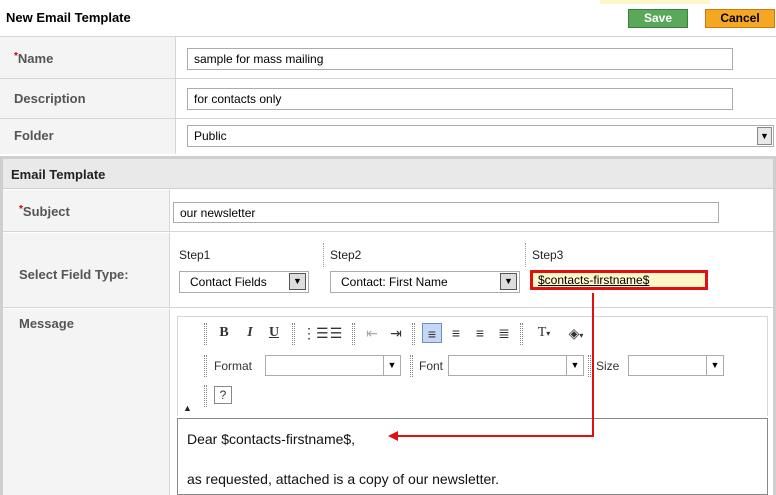  What do you see at coordinates (58, 174) in the screenshot?
I see `email-template-title: Email Template` at bounding box center [58, 174].